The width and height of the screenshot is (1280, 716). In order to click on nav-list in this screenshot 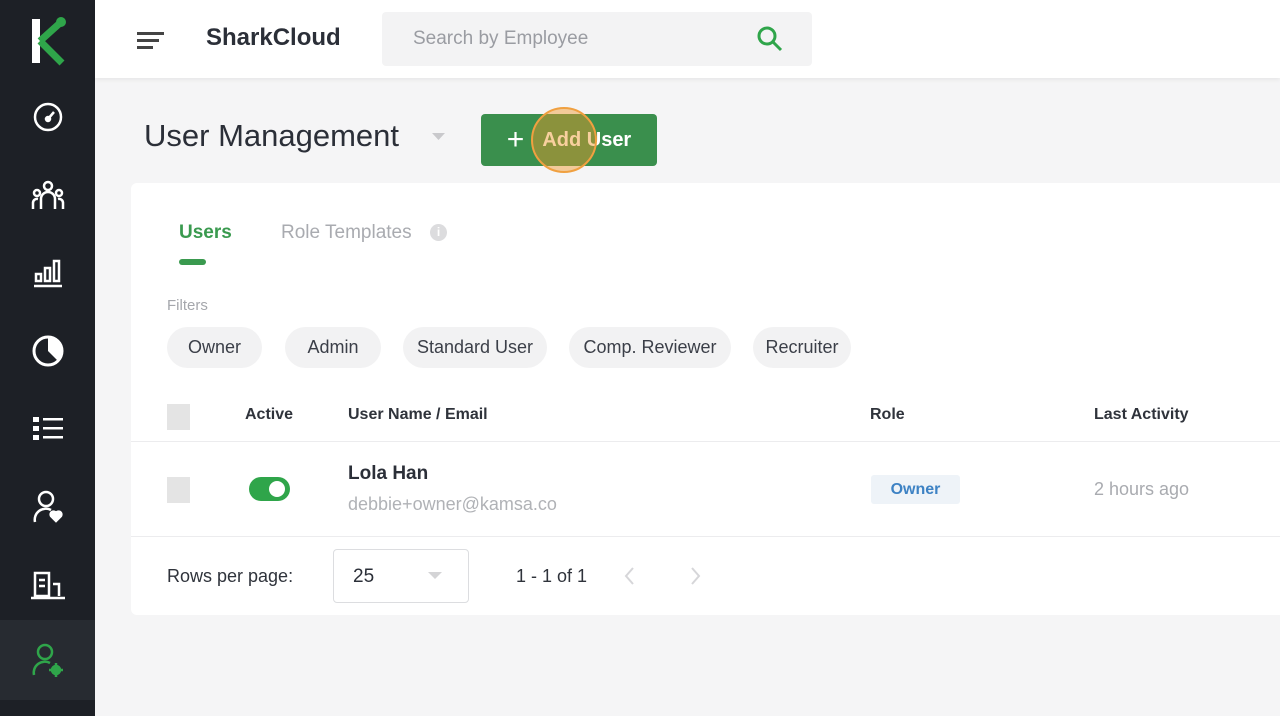, I will do `click(47, 429)`.